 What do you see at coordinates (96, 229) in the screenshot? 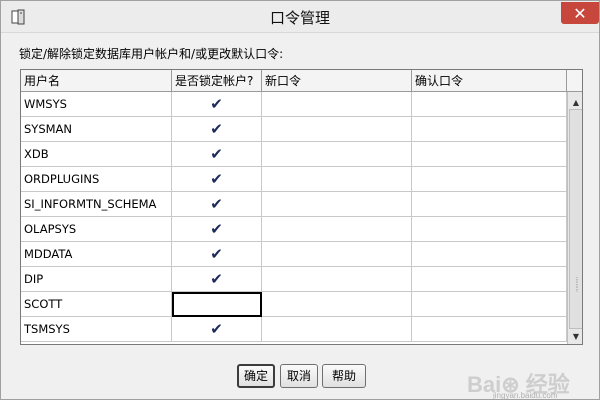
I see `cell-username: OLAPSYS` at bounding box center [96, 229].